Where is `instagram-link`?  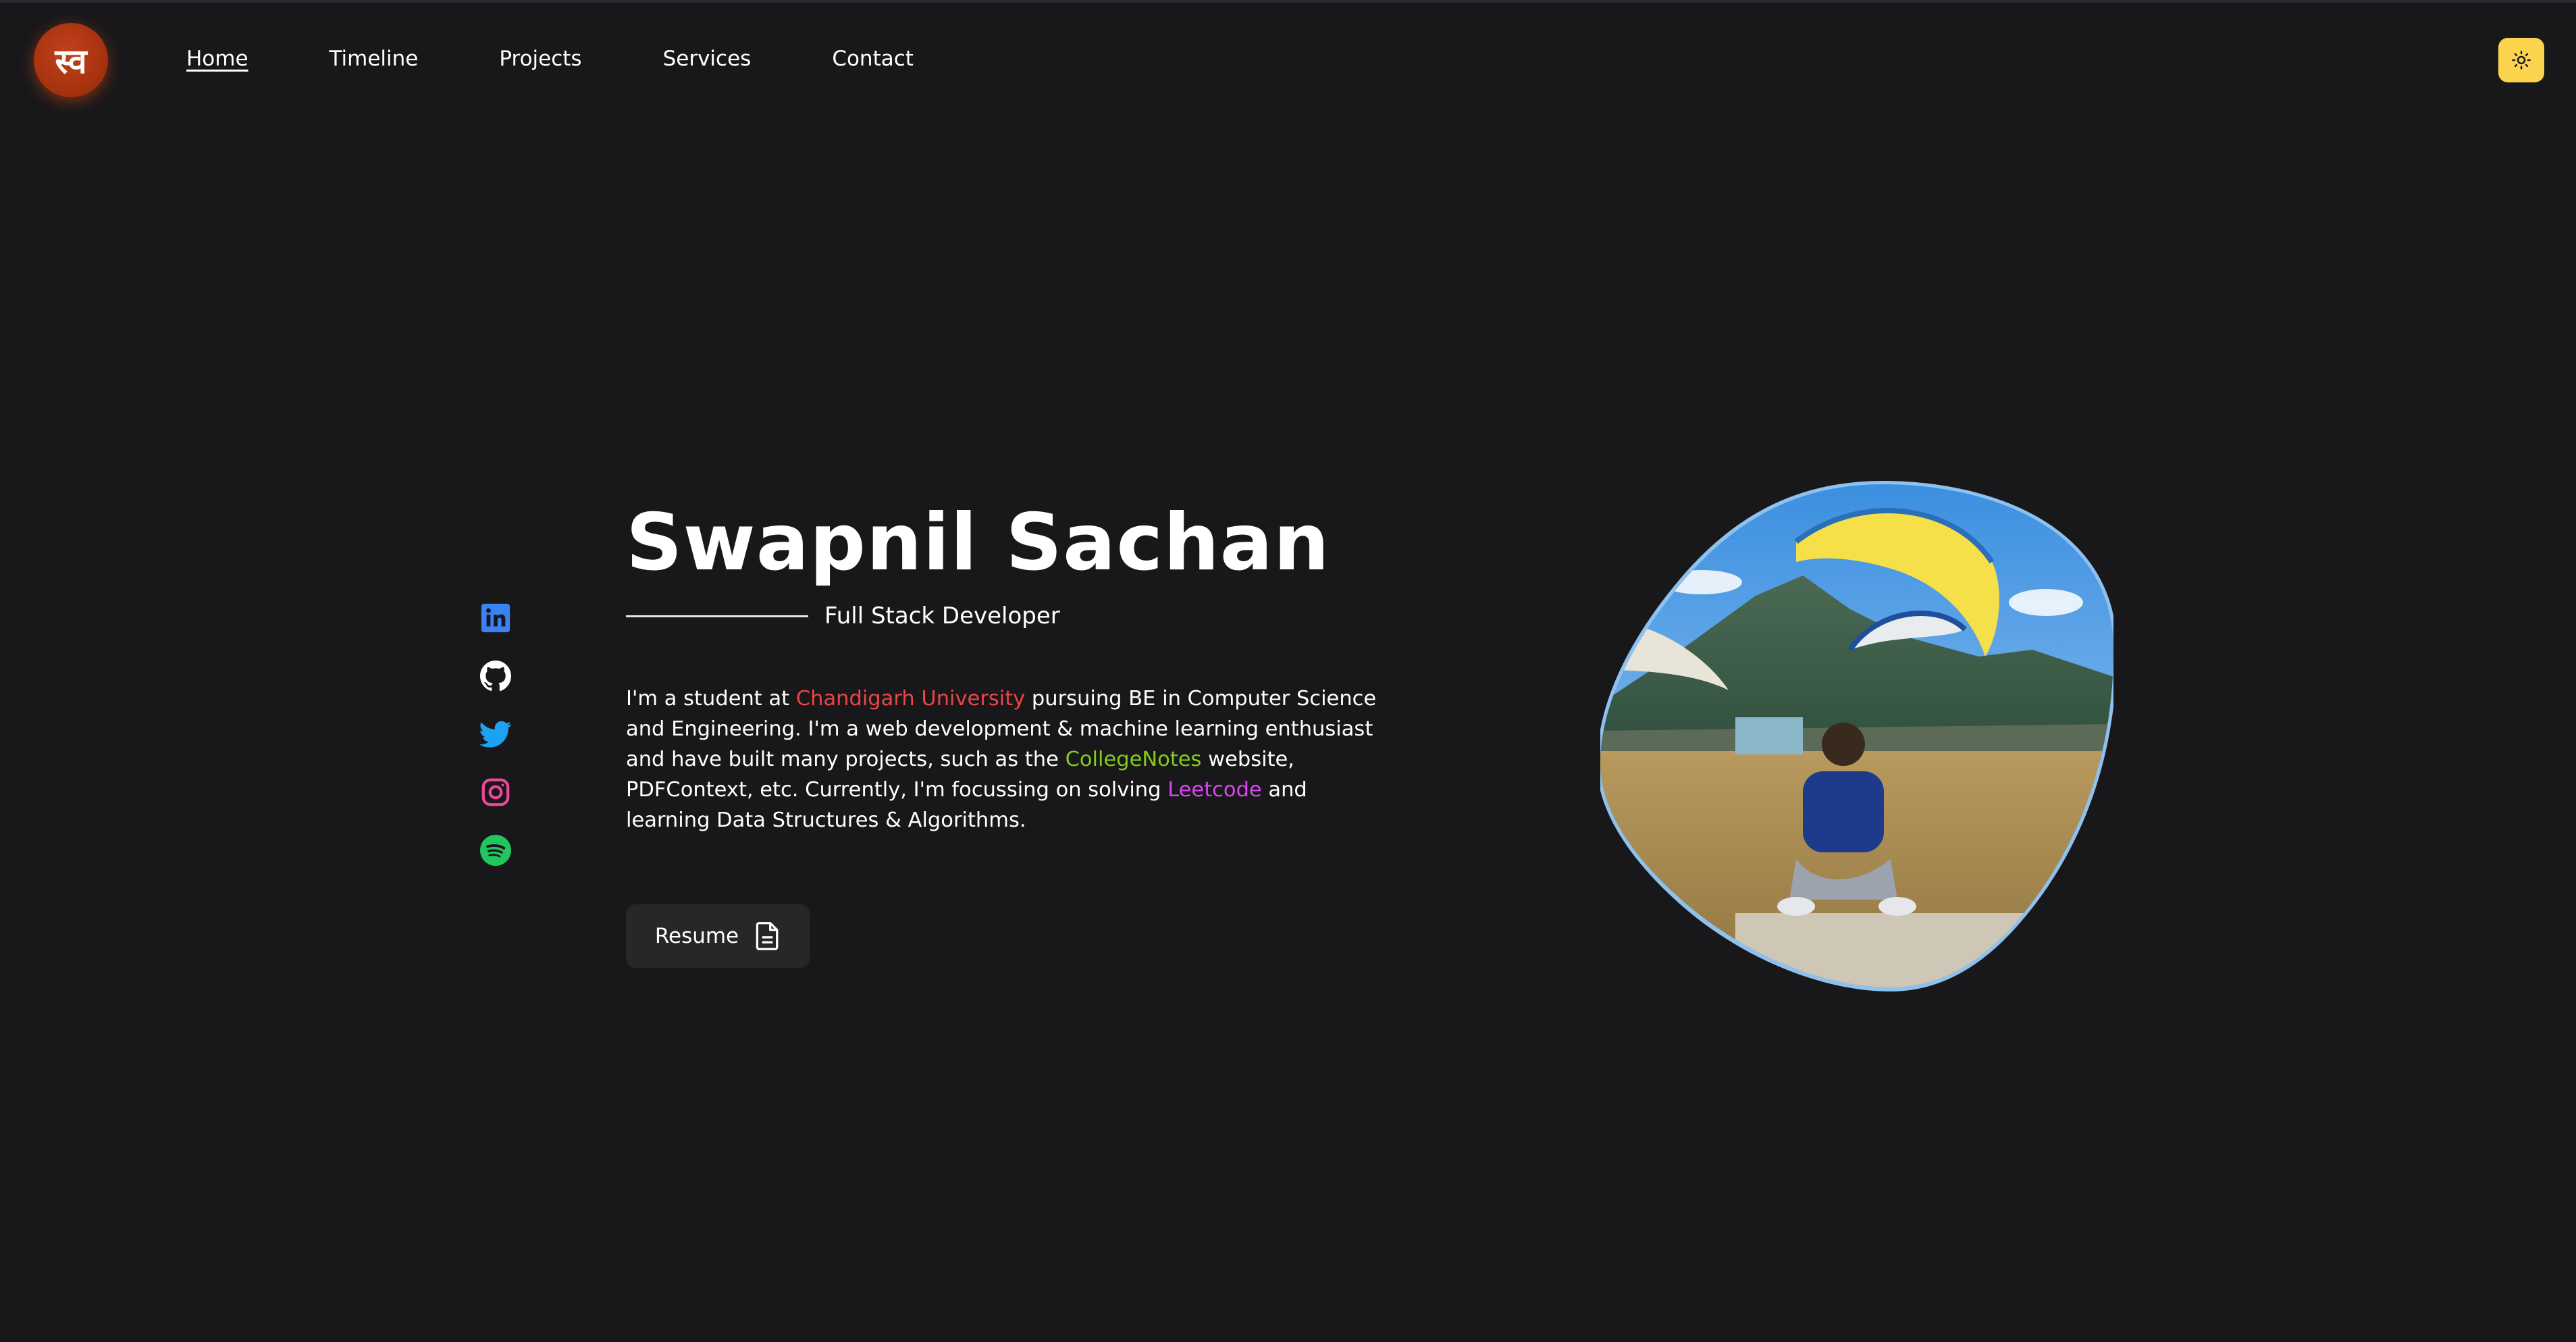
instagram-link is located at coordinates (495, 792).